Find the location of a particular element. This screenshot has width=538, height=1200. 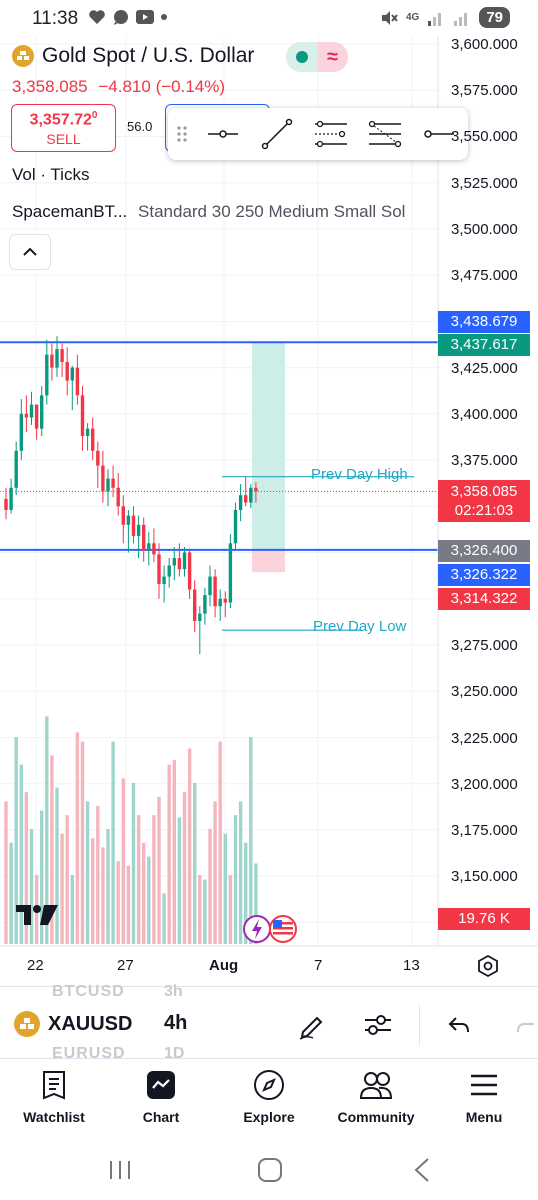

axis-price-label: 3,375.000 is located at coordinates (484, 460).